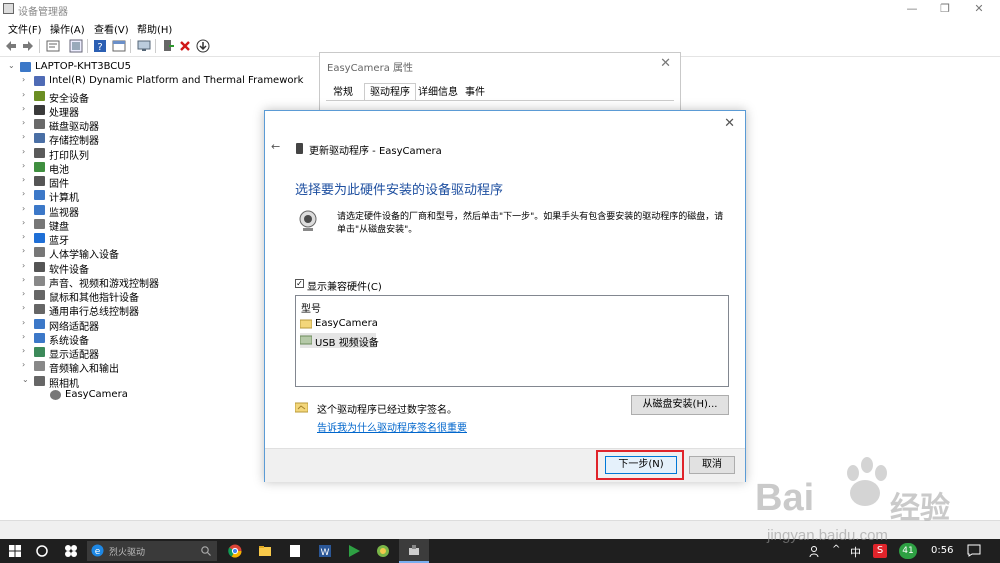 This screenshot has height=563, width=1000. What do you see at coordinates (979, 9) in the screenshot?
I see `close-button: ✕` at bounding box center [979, 9].